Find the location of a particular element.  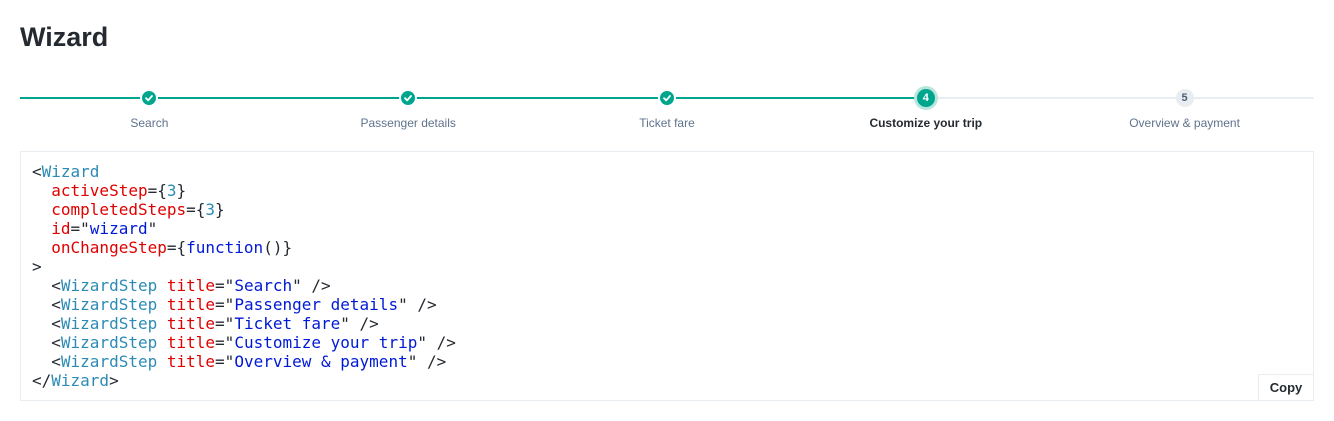

page-title: Wizard is located at coordinates (64, 37).